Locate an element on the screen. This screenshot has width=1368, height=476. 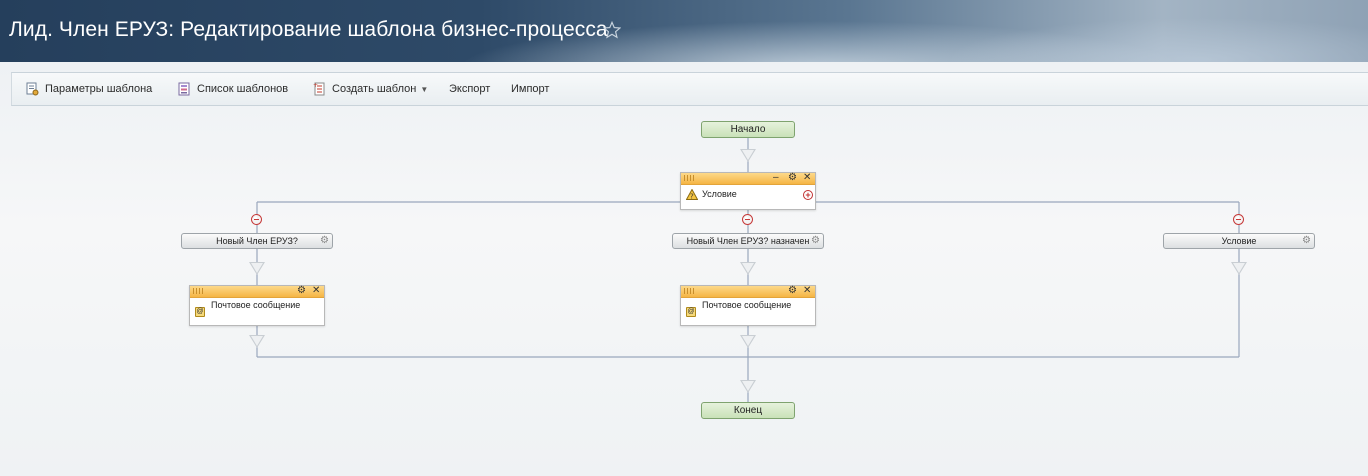
branch-condition-1: Новый Член ЕРУЗ? ⚙ is located at coordinates (257, 241).